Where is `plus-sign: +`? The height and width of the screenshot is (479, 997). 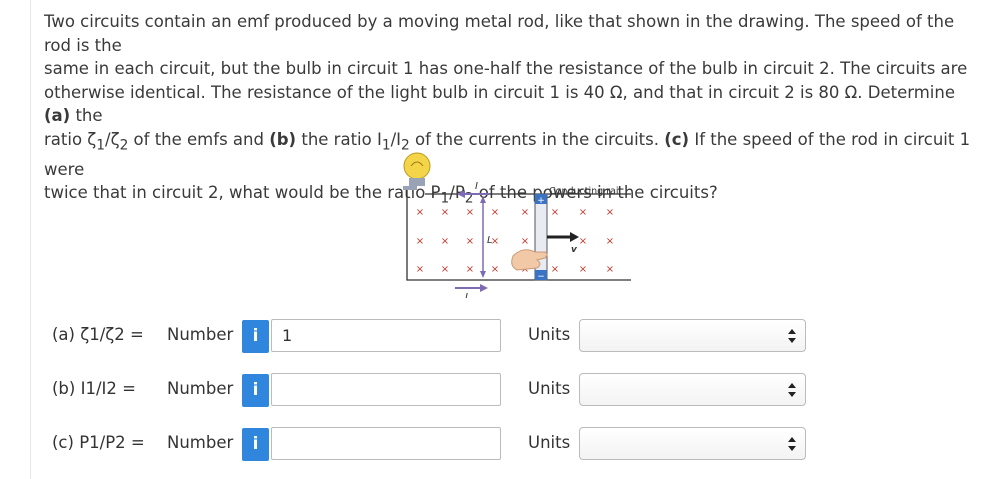 plus-sign: + is located at coordinates (541, 201).